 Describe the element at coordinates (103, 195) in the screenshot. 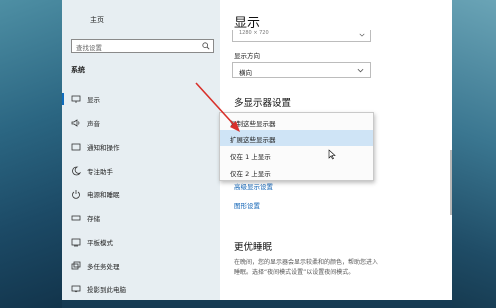

I see `sidebar-item-label: 电源和睡眠` at that location.